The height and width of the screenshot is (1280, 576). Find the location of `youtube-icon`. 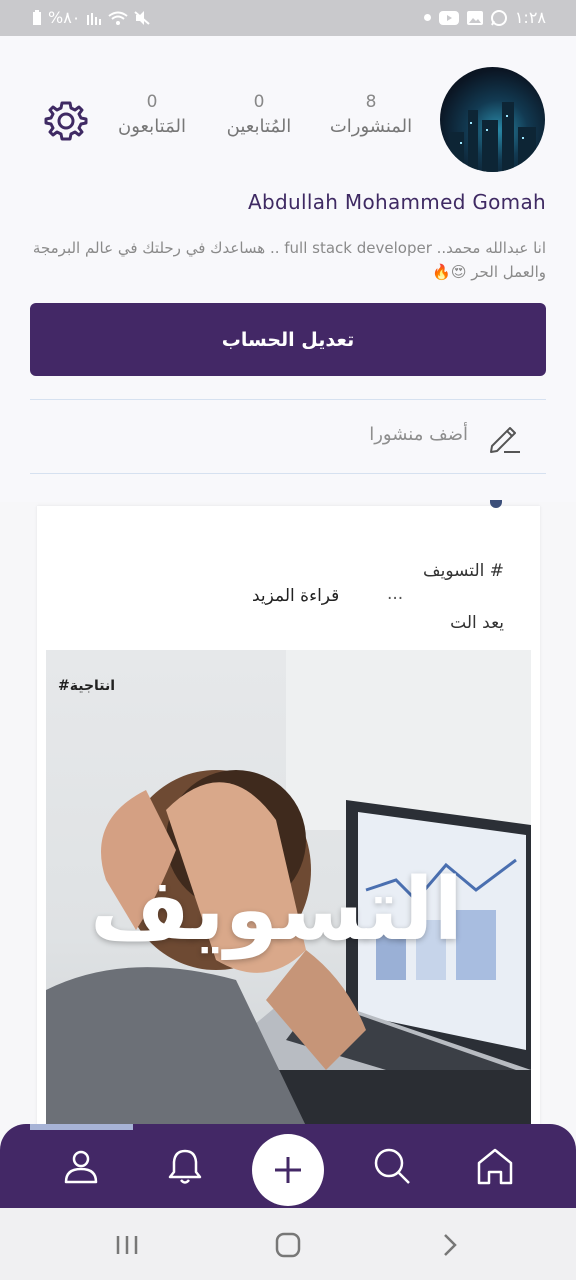

youtube-icon is located at coordinates (448, 17).